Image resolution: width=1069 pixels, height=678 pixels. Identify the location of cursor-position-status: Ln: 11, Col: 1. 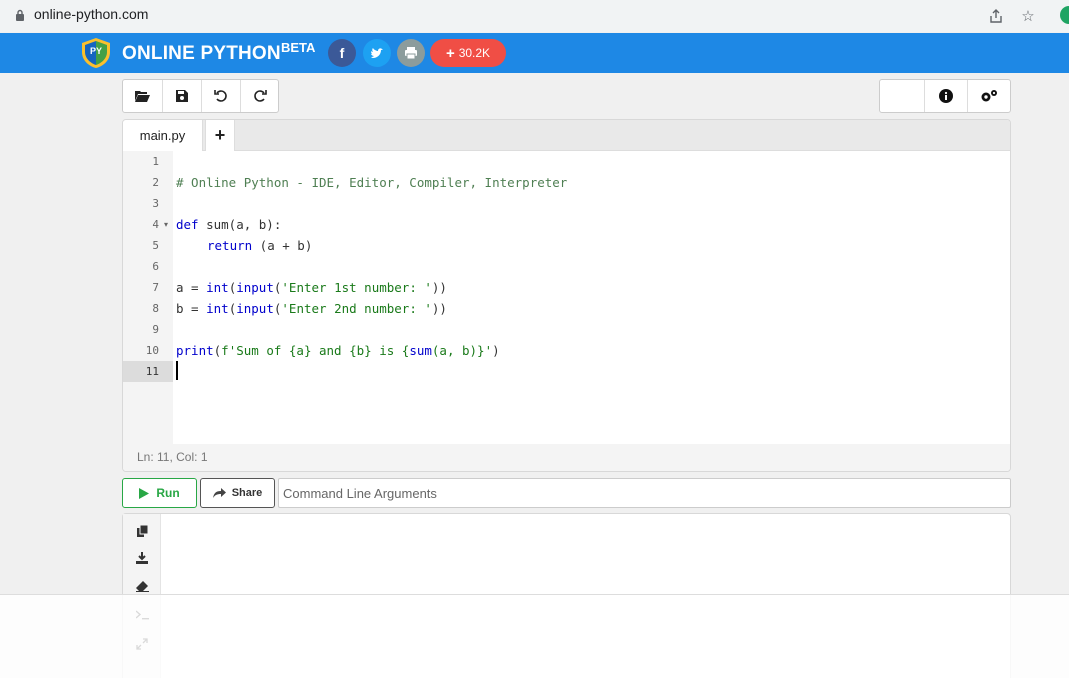
(566, 457).